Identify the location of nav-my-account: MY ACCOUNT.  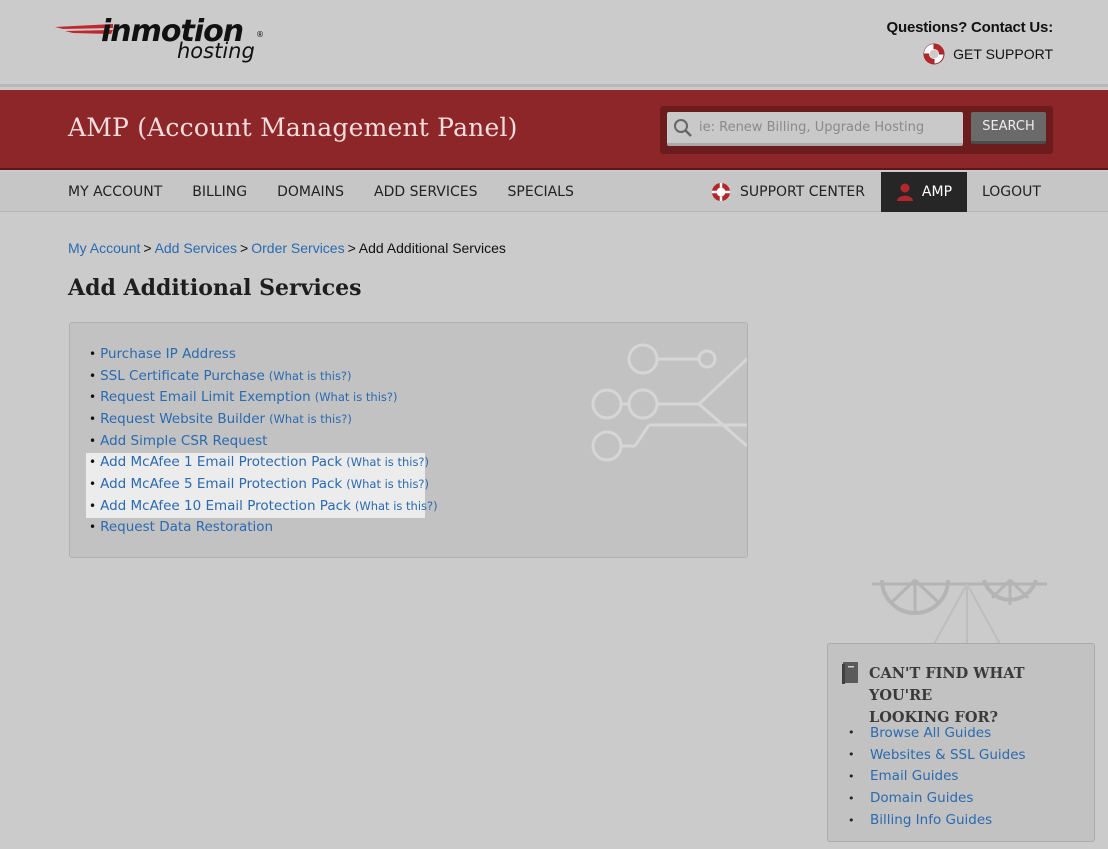
(115, 192).